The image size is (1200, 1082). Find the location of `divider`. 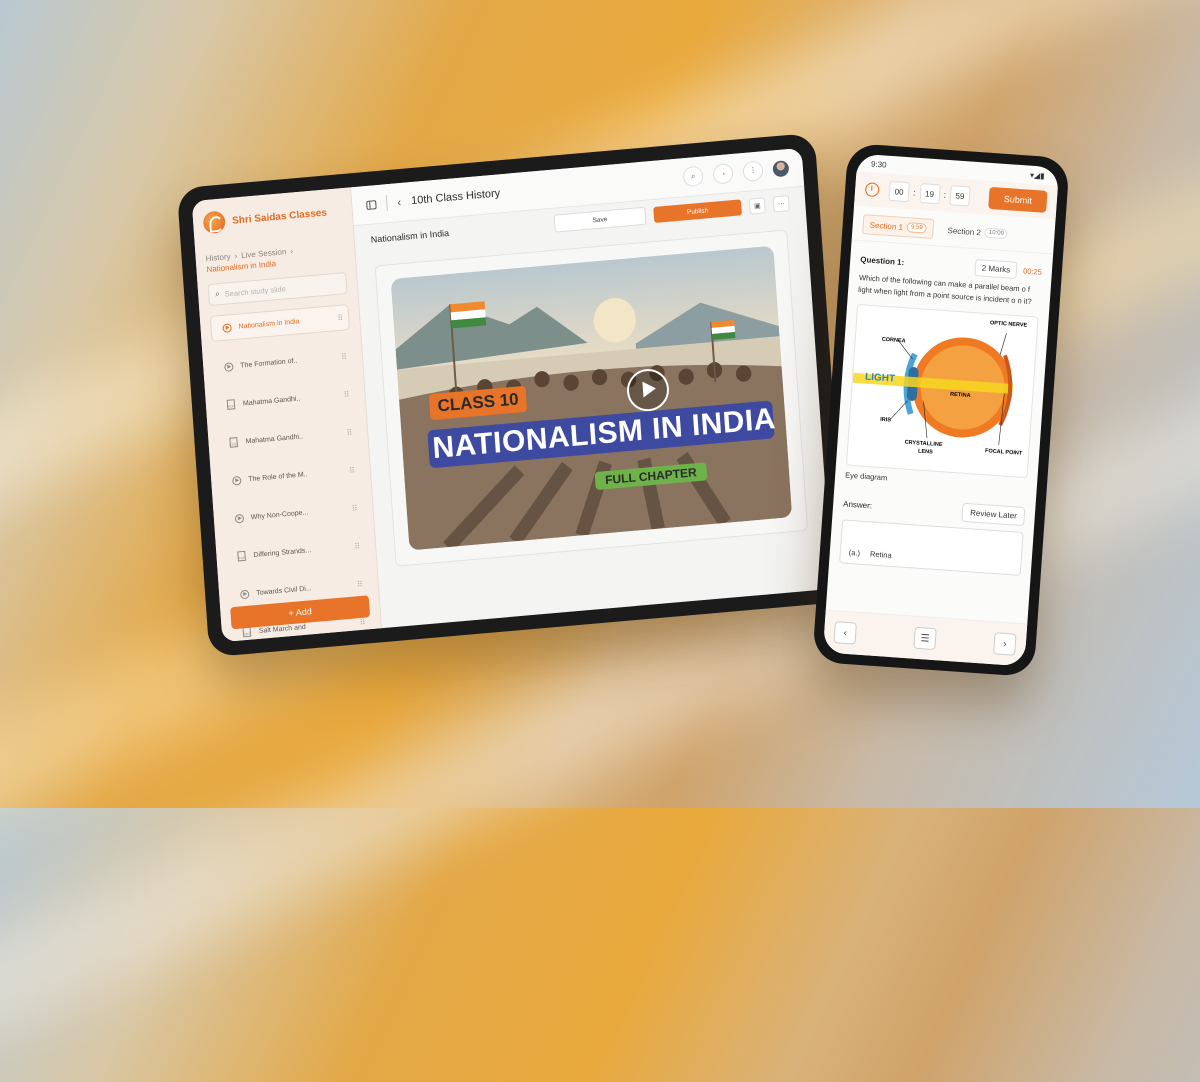

divider is located at coordinates (386, 203).